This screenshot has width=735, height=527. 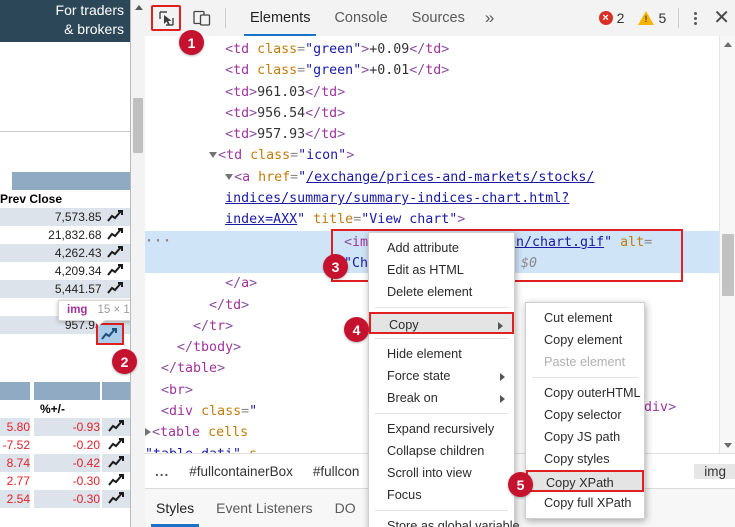 What do you see at coordinates (110, 334) in the screenshot?
I see `highlighted-img-element` at bounding box center [110, 334].